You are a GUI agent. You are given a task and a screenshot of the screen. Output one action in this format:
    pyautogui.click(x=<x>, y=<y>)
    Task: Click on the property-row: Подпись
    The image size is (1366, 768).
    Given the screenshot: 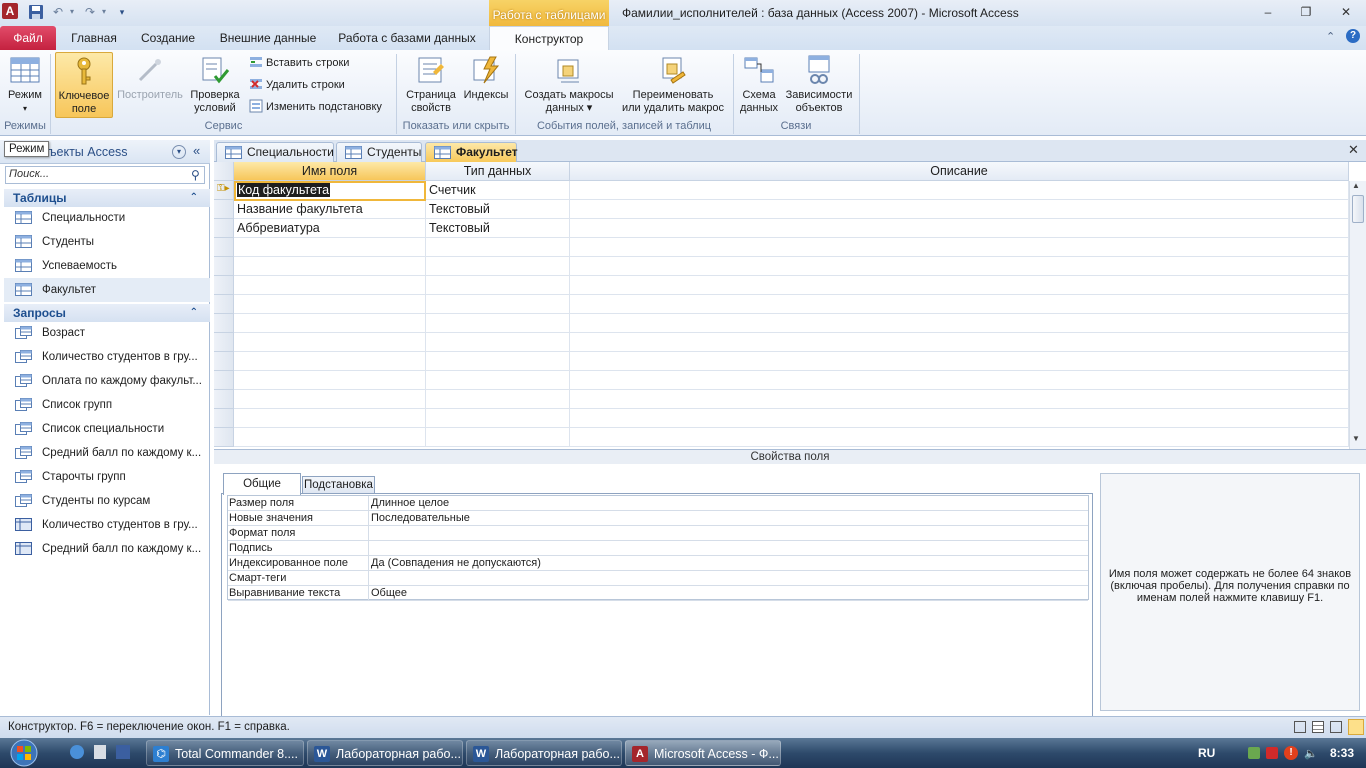 What is the action you would take?
    pyautogui.click(x=658, y=548)
    